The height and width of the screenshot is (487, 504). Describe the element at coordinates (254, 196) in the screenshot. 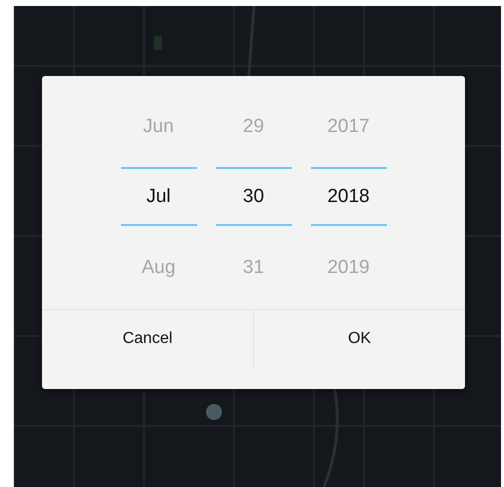

I see `picker-option: 30` at that location.